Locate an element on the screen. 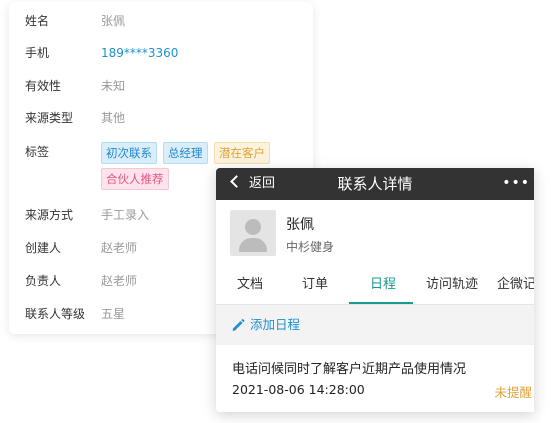 Image resolution: width=551 pixels, height=423 pixels. field-label: 负责人 is located at coordinates (43, 281).